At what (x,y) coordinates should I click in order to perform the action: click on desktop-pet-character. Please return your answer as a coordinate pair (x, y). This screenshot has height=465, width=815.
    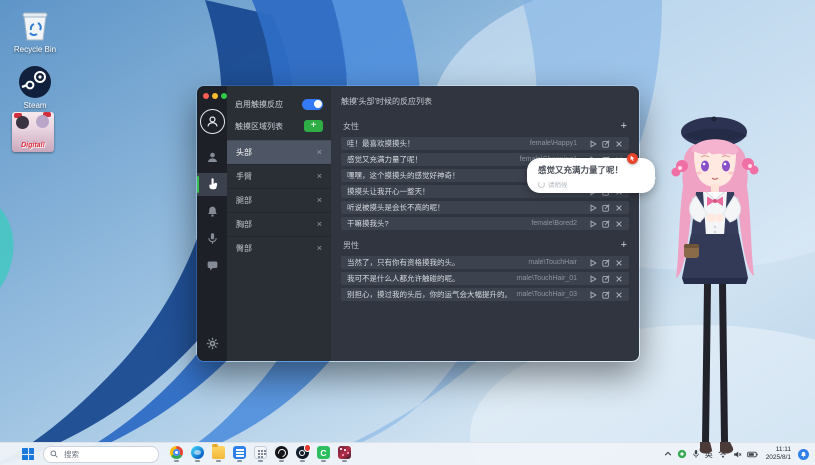
    Looking at the image, I should click on (715, 284).